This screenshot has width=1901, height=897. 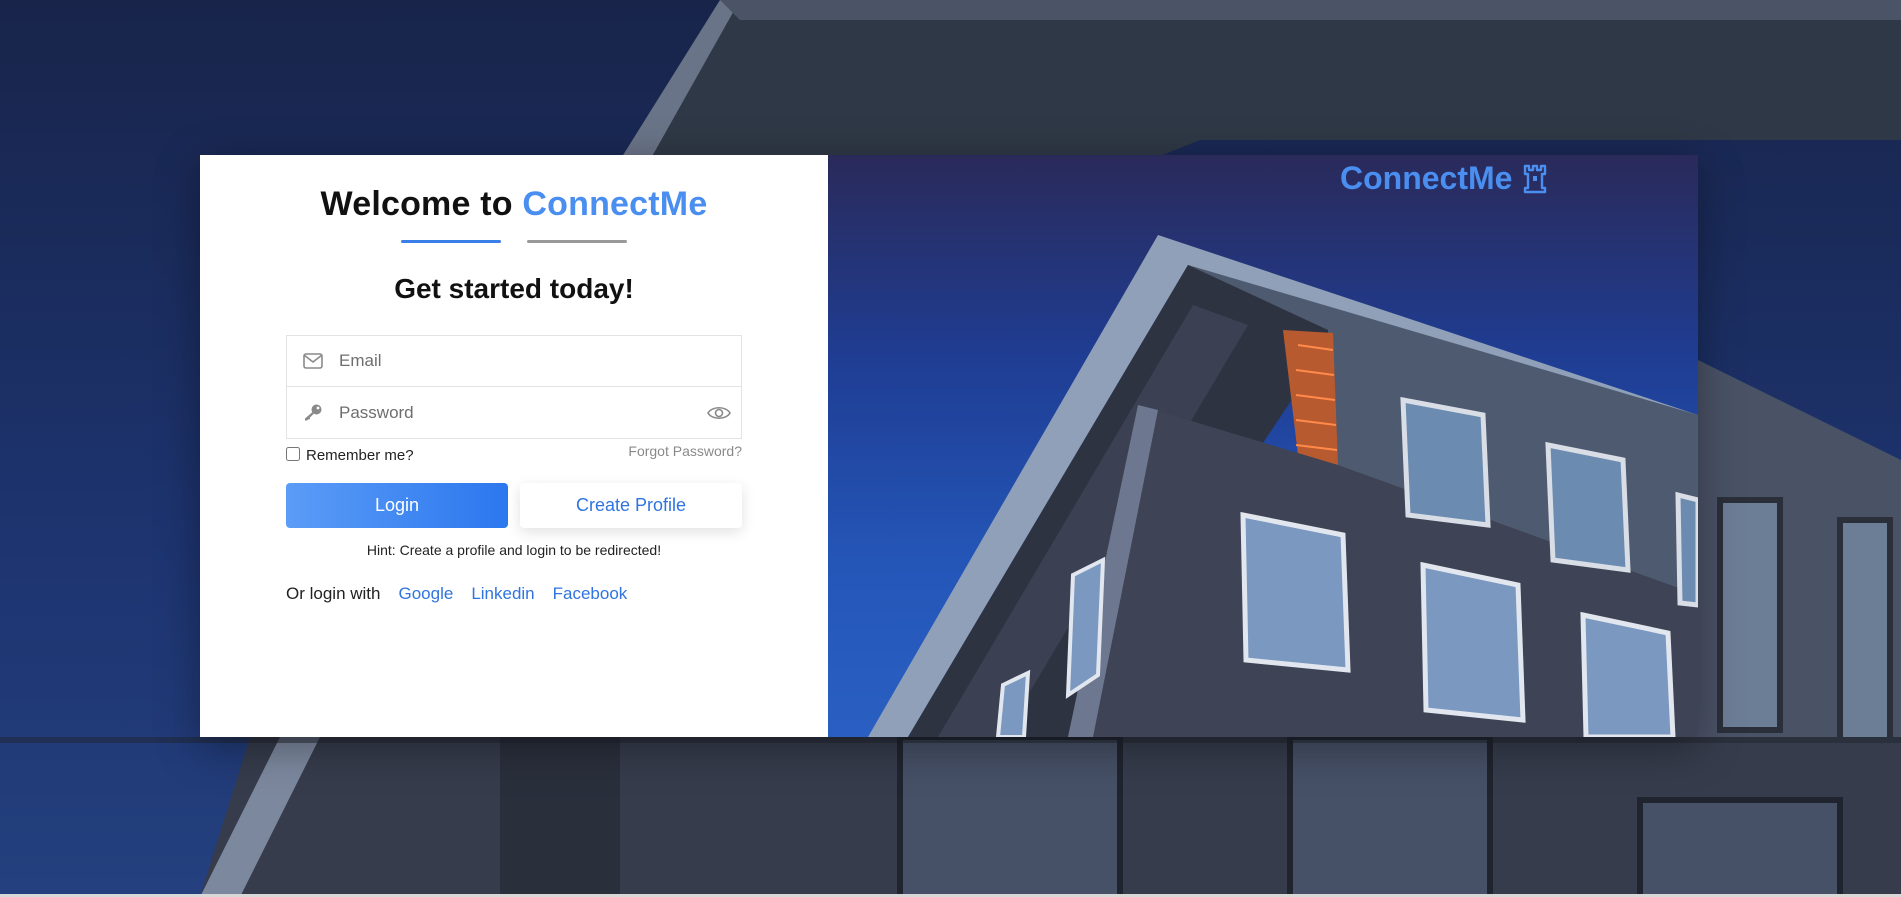 What do you see at coordinates (360, 455) in the screenshot?
I see `remember-label: Remember me?` at bounding box center [360, 455].